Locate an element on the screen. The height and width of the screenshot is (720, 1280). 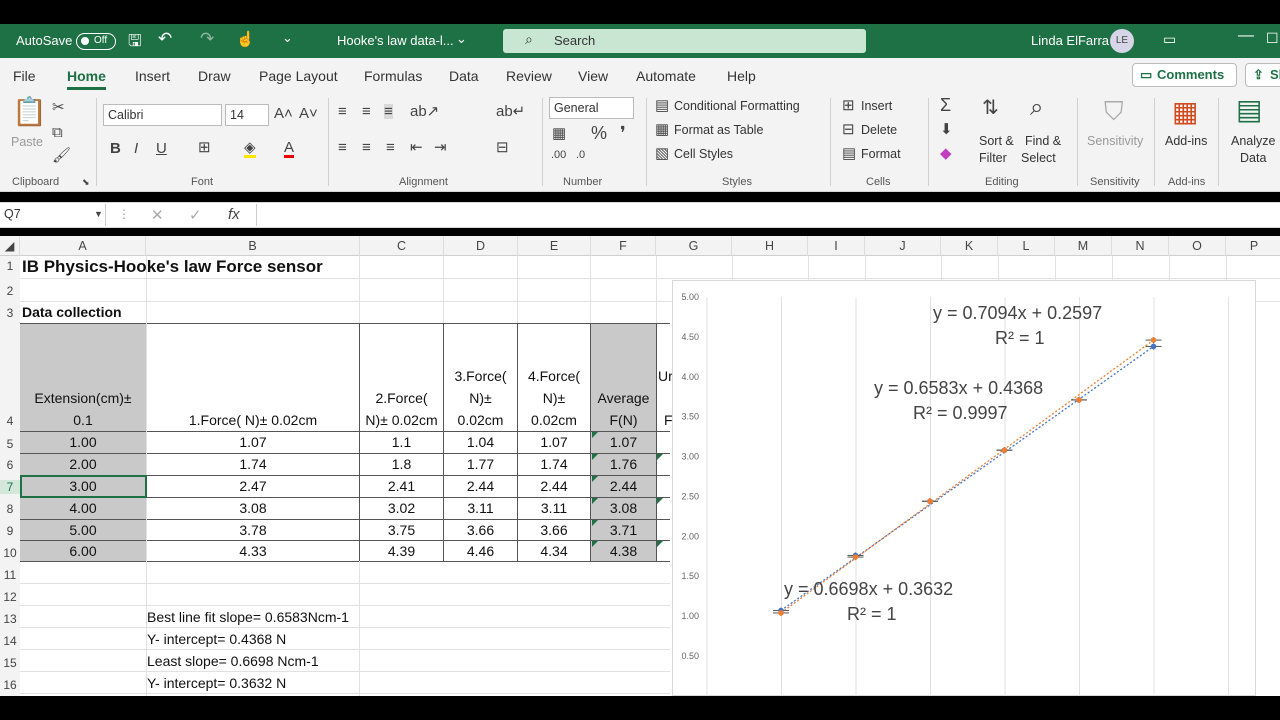
customize-qat-icon: ⌄ is located at coordinates (287, 38).